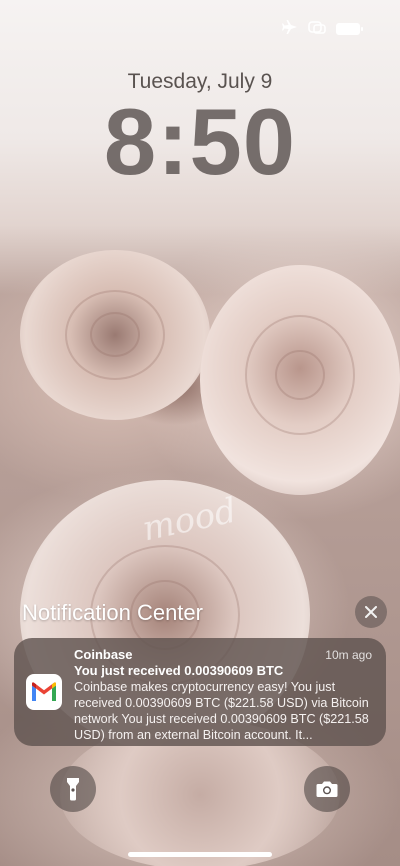 Image resolution: width=400 pixels, height=866 pixels. I want to click on close-icon, so click(371, 612).